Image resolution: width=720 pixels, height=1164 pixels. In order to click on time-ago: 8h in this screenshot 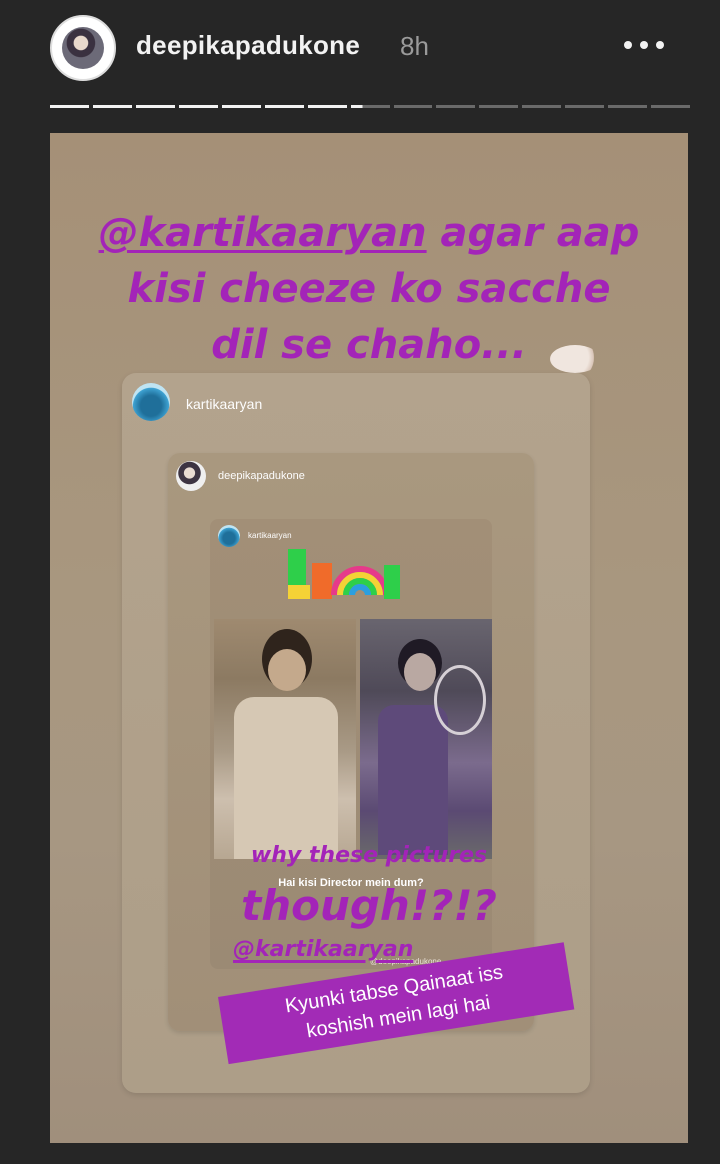, I will do `click(414, 46)`.